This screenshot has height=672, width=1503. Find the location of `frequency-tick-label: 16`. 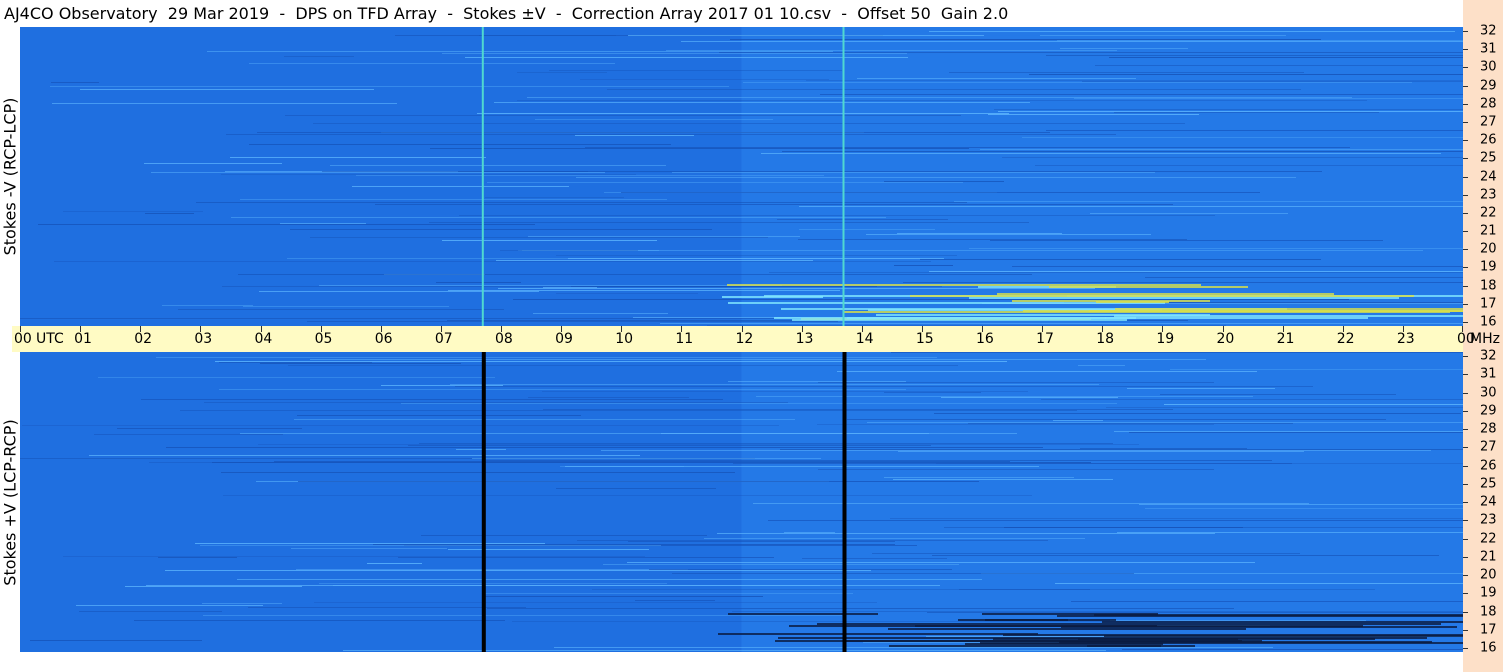

frequency-tick-label: 16 is located at coordinates (1488, 648).